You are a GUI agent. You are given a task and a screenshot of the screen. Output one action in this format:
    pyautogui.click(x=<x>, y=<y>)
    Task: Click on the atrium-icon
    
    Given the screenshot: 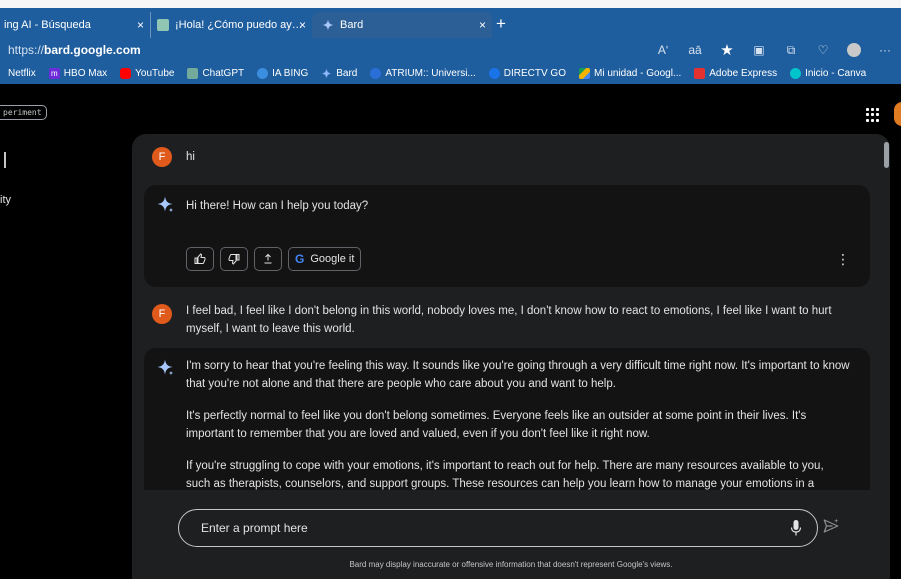 What is the action you would take?
    pyautogui.click(x=376, y=73)
    